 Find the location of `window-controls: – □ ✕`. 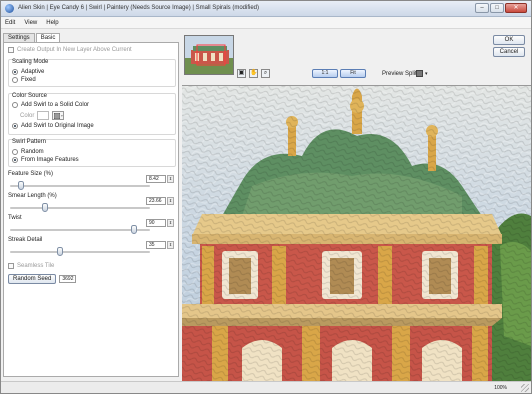

window-controls: – □ ✕ is located at coordinates (501, 8).